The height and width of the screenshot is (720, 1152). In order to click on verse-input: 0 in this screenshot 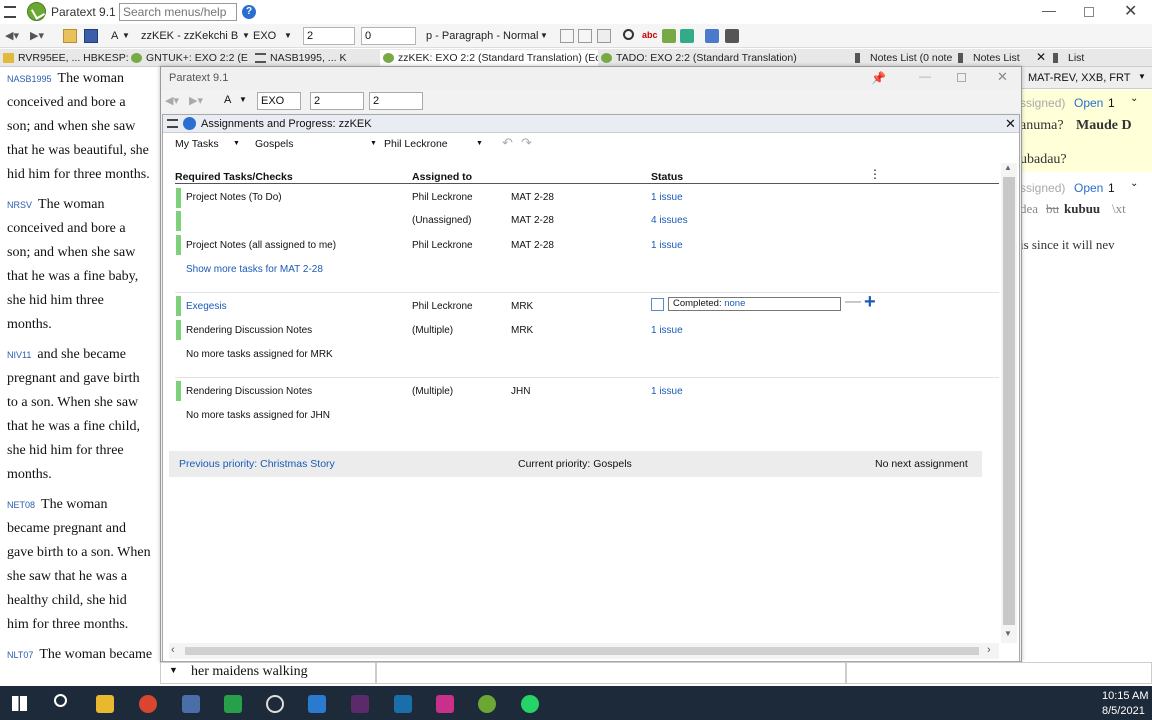, I will do `click(388, 36)`.